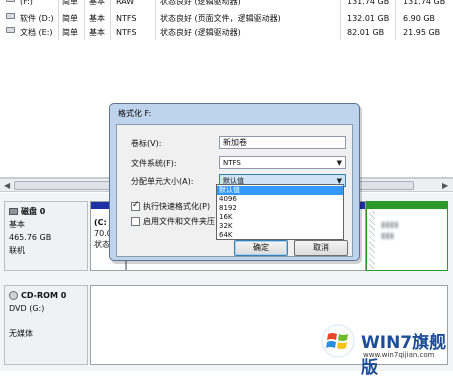 The width and height of the screenshot is (453, 378). I want to click on volume-name: 软件 (D:), so click(37, 18).